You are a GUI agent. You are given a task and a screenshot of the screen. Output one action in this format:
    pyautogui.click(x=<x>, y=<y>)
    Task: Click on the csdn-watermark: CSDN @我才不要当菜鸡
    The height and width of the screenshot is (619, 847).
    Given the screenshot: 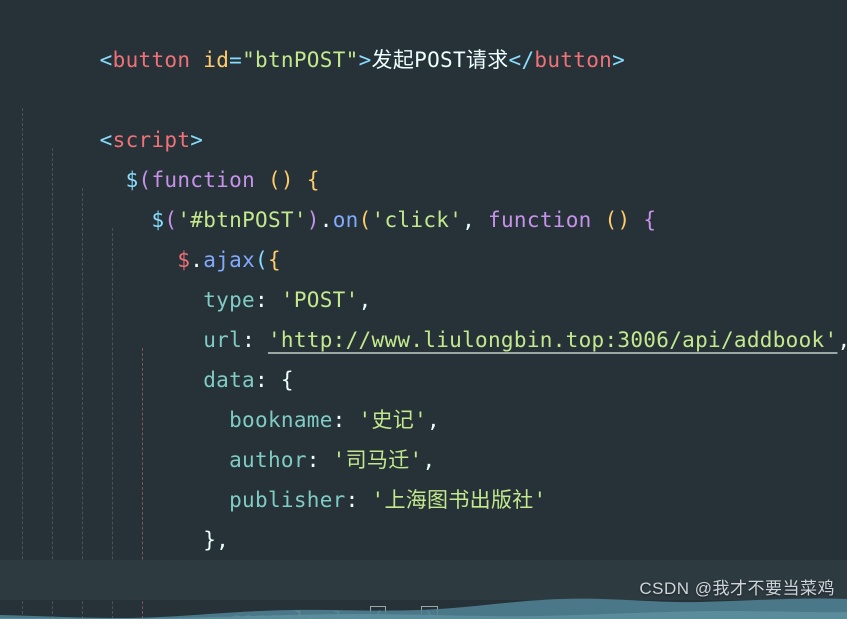 What is the action you would take?
    pyautogui.click(x=737, y=588)
    